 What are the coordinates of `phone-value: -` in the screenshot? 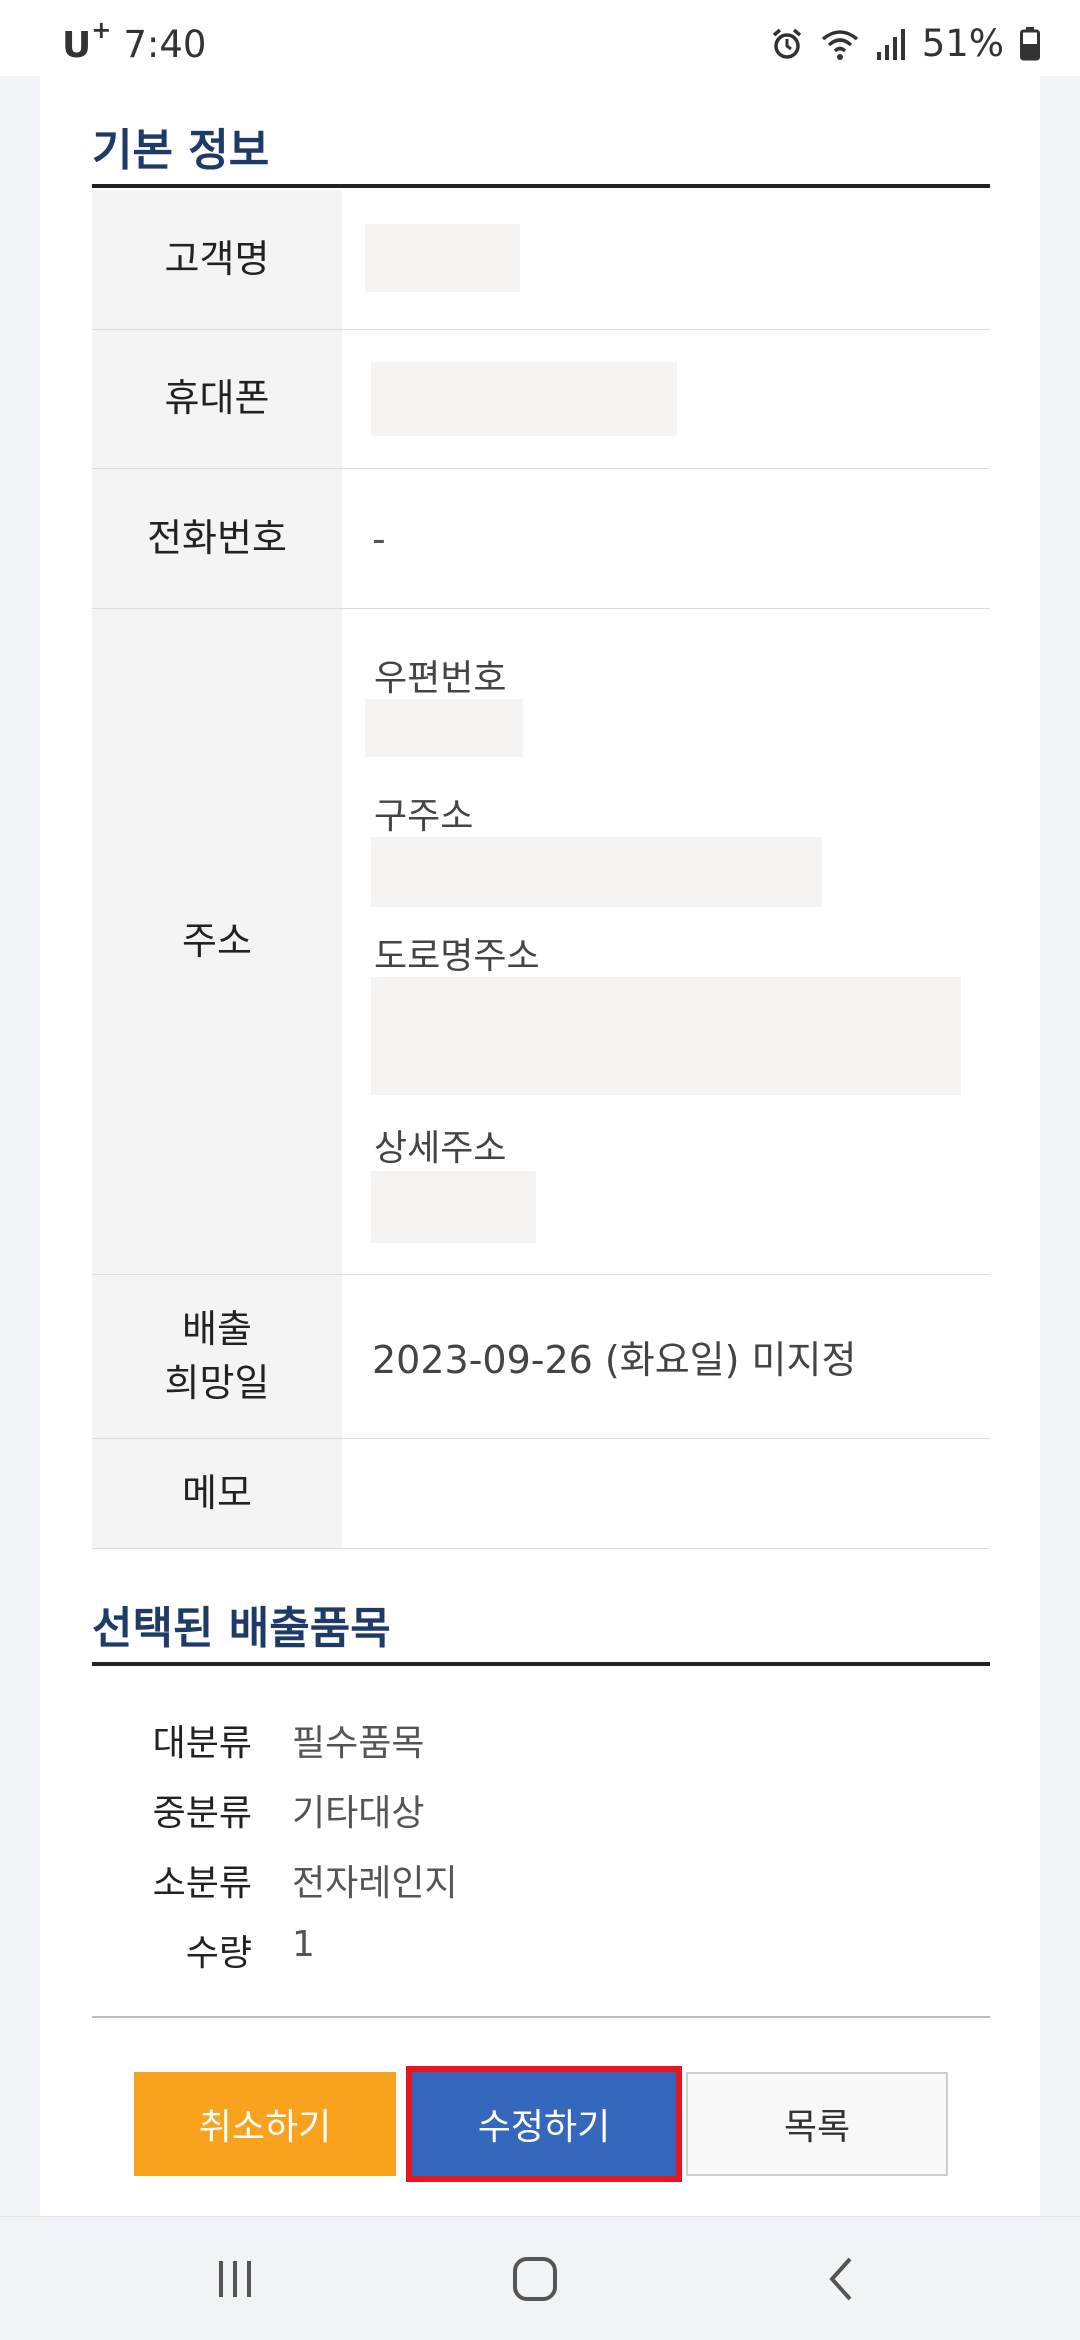 It's located at (379, 538).